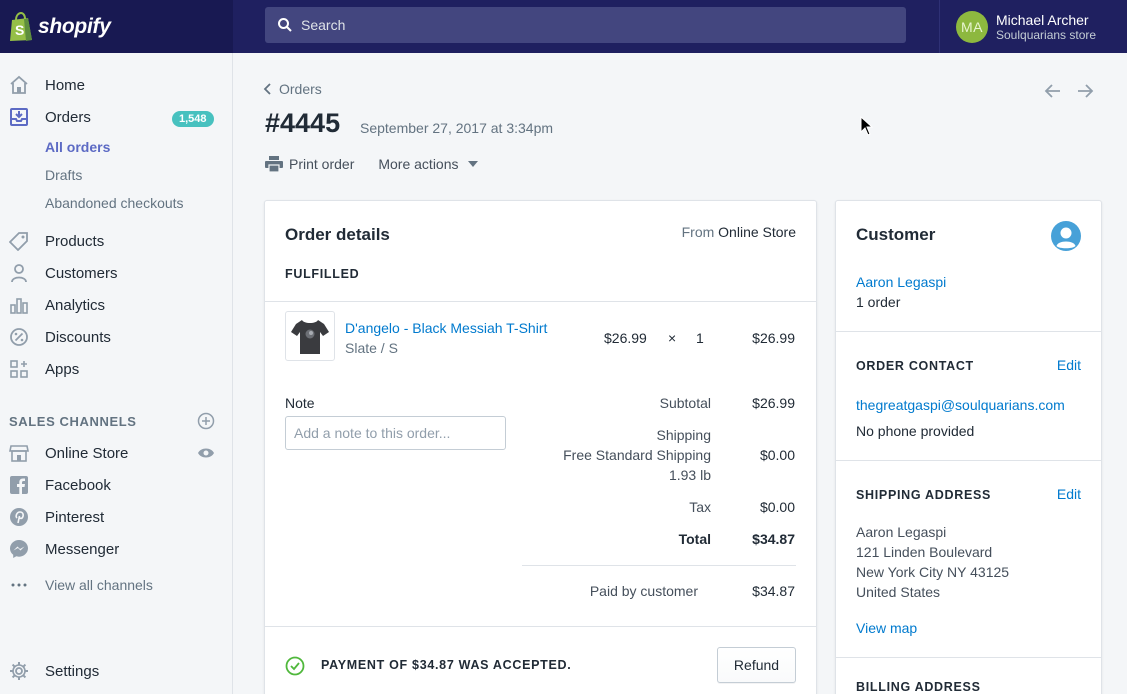 This screenshot has height=694, width=1127. What do you see at coordinates (773, 591) in the screenshot?
I see `paid-by-customer-value: $34.87` at bounding box center [773, 591].